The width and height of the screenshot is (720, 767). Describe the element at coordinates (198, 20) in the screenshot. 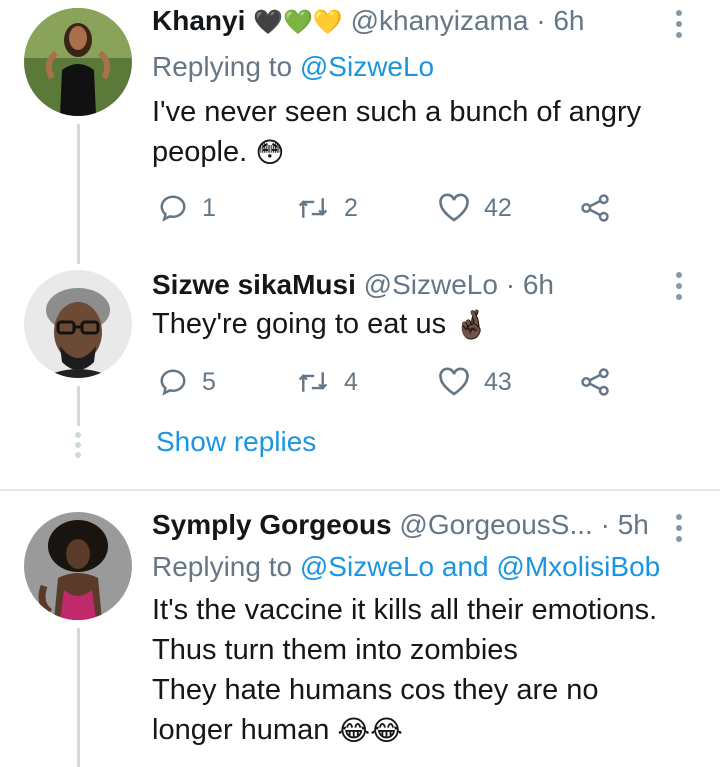

I see `display-name: Khanyi` at that location.